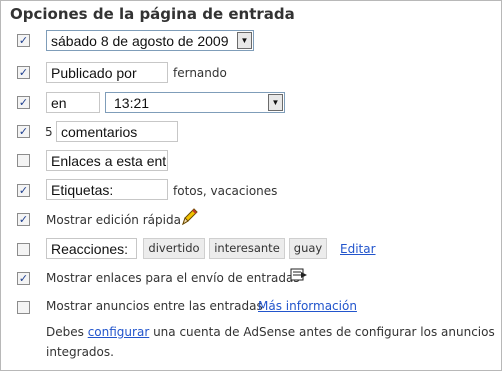 The height and width of the screenshot is (371, 502). I want to click on edit-reactions-link: Editar, so click(358, 249).